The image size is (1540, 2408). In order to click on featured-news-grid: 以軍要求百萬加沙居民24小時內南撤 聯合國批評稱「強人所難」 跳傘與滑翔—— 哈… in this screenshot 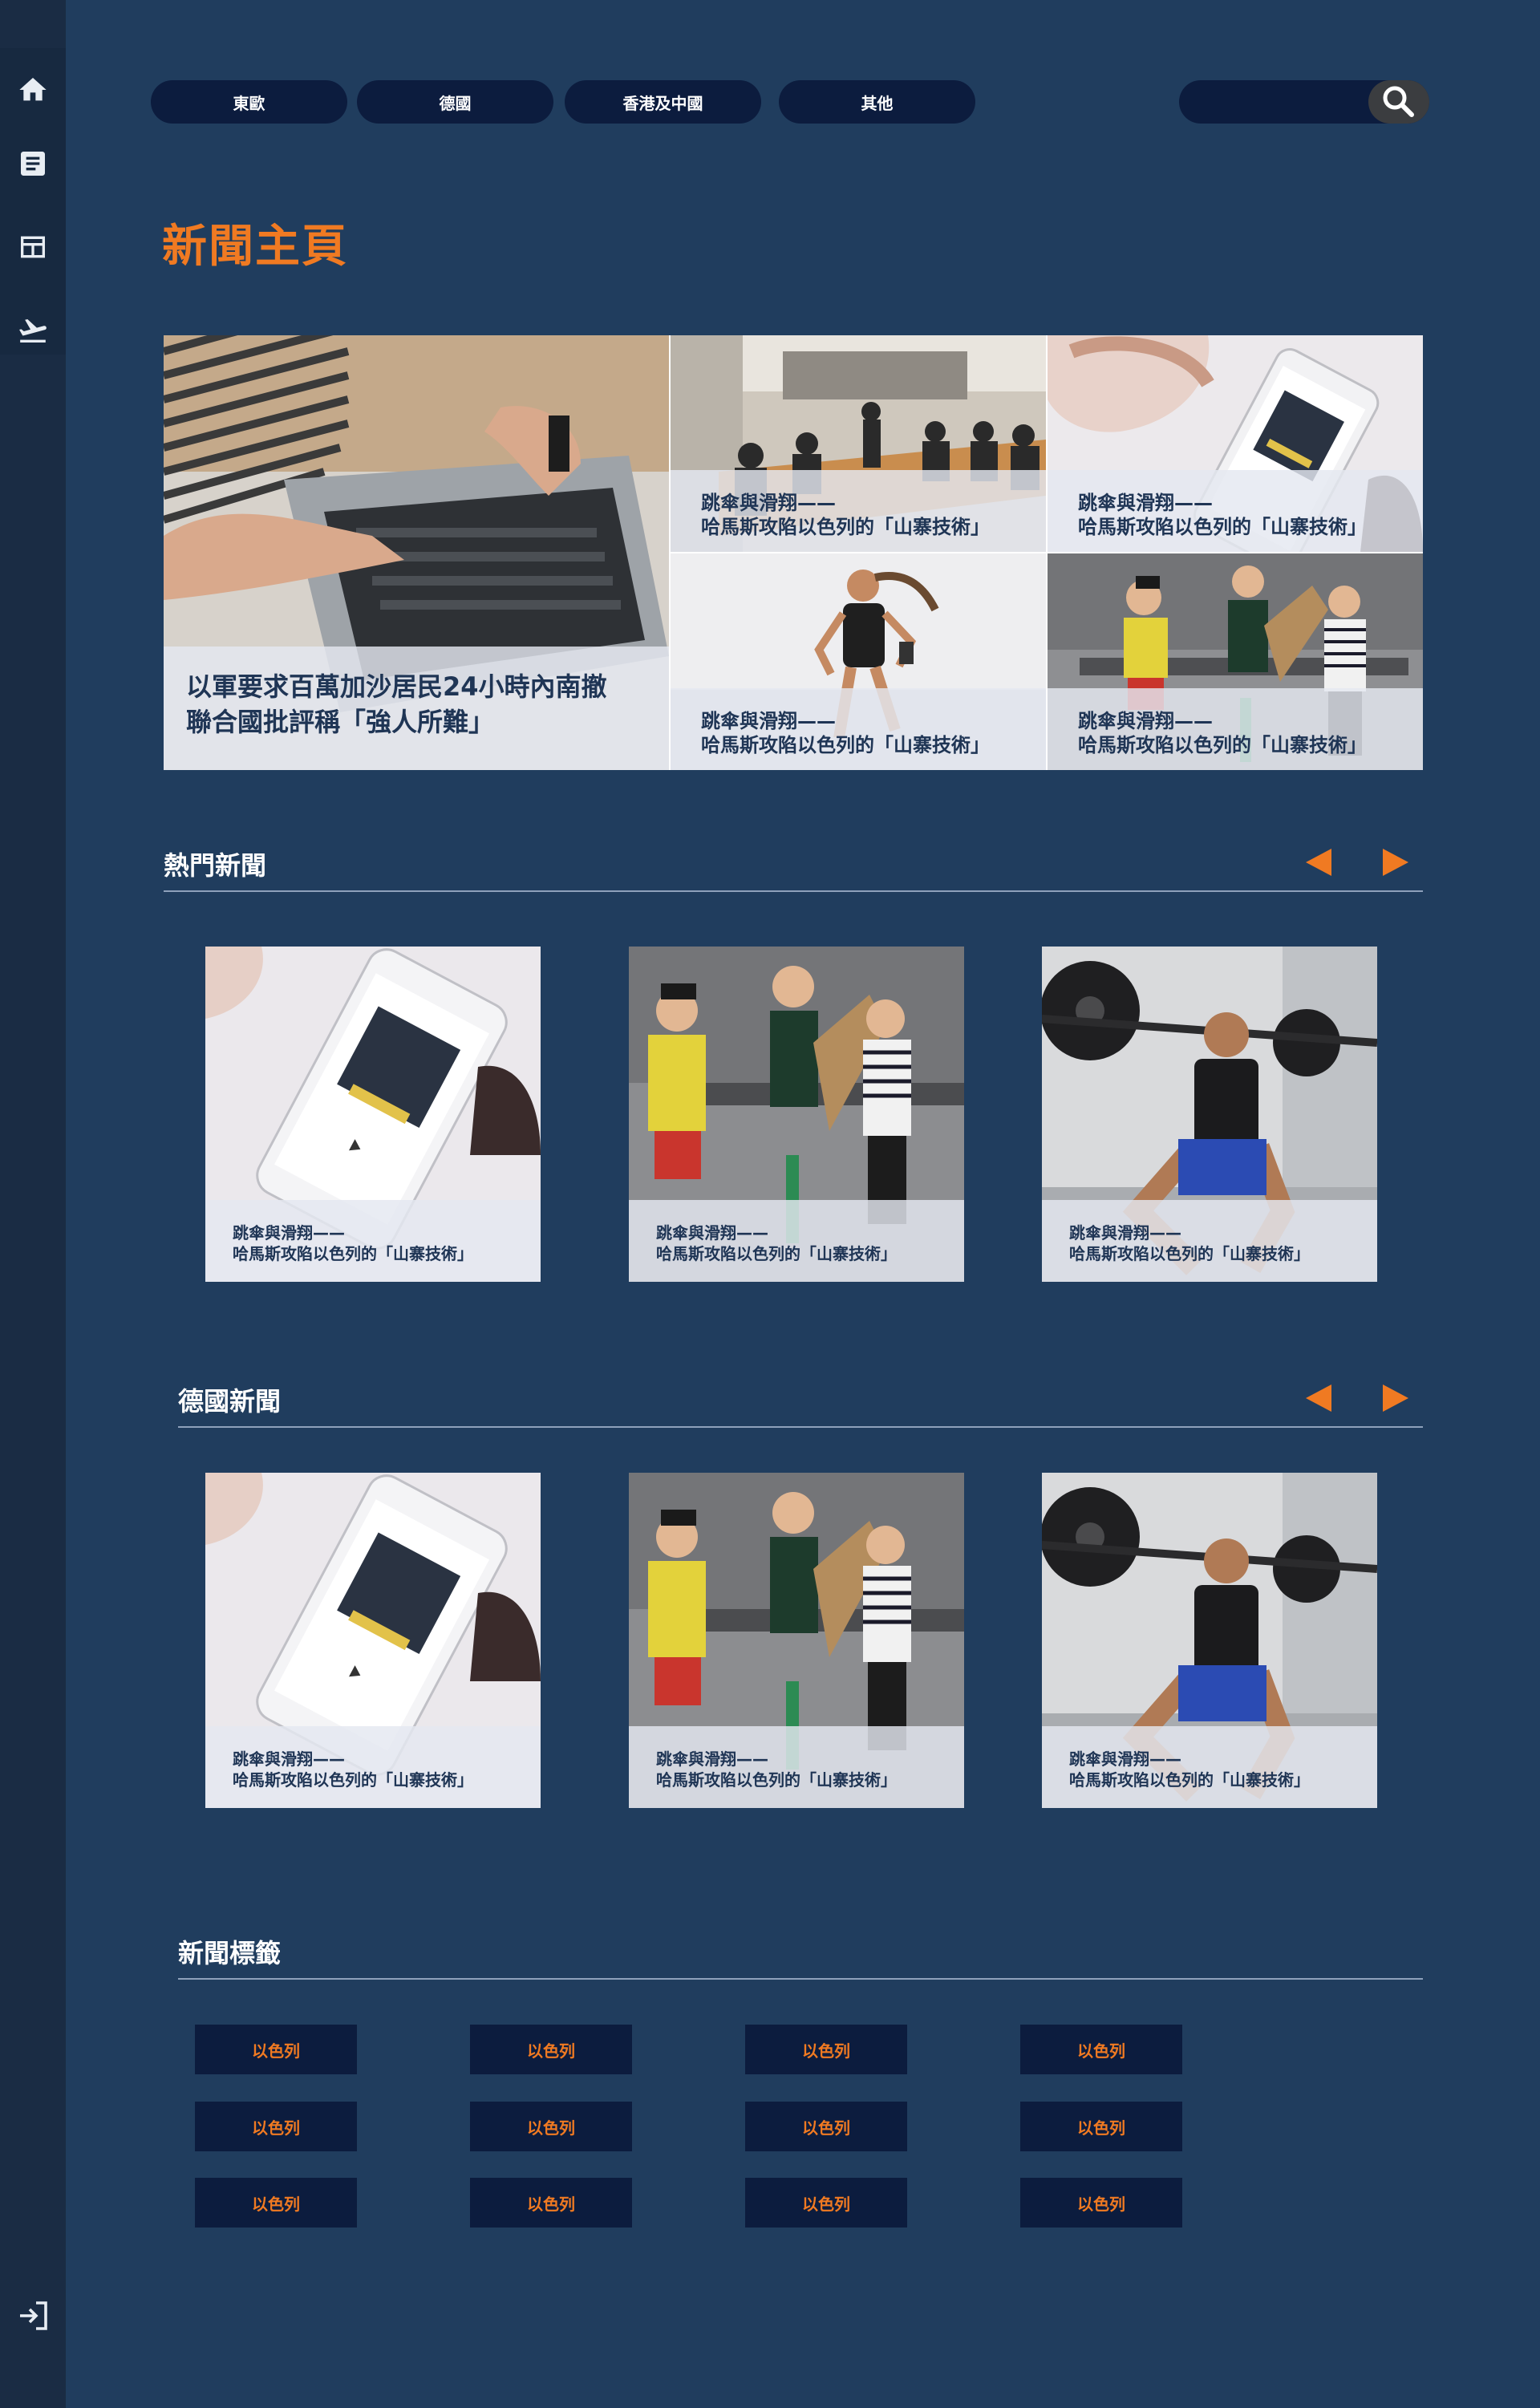, I will do `click(793, 552)`.